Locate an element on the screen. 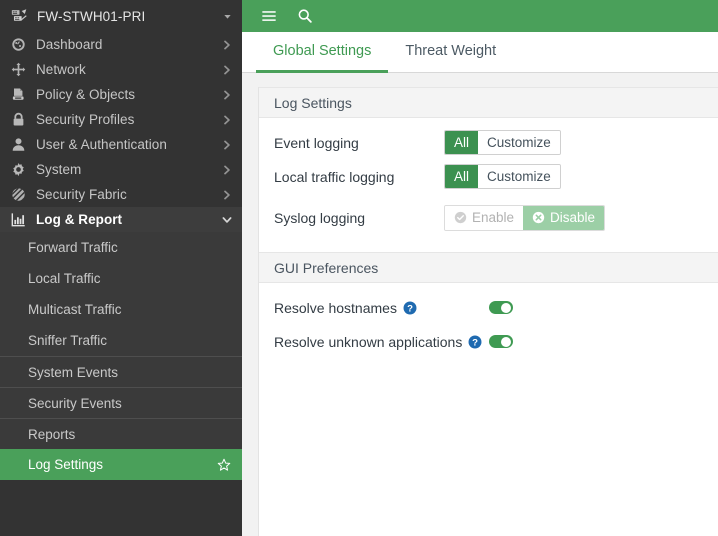  tab-label: Global Settings is located at coordinates (322, 51).